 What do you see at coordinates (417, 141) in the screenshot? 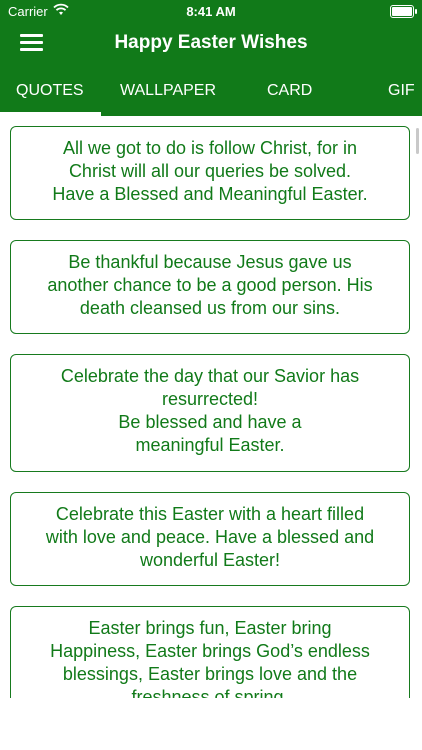
I see `scroll-indicator` at bounding box center [417, 141].